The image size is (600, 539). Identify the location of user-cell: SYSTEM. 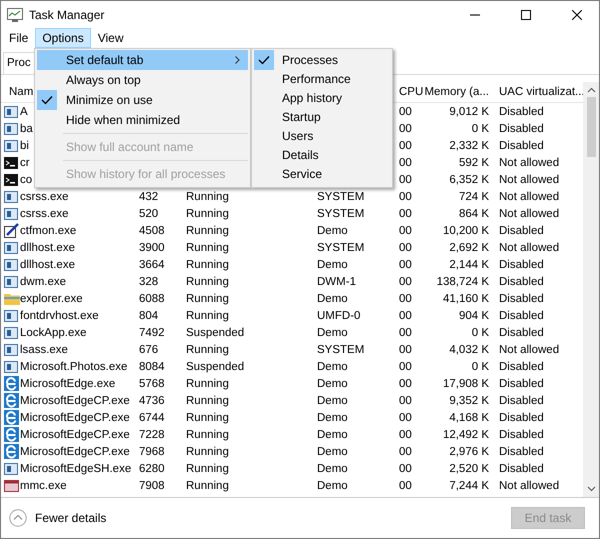
(340, 350).